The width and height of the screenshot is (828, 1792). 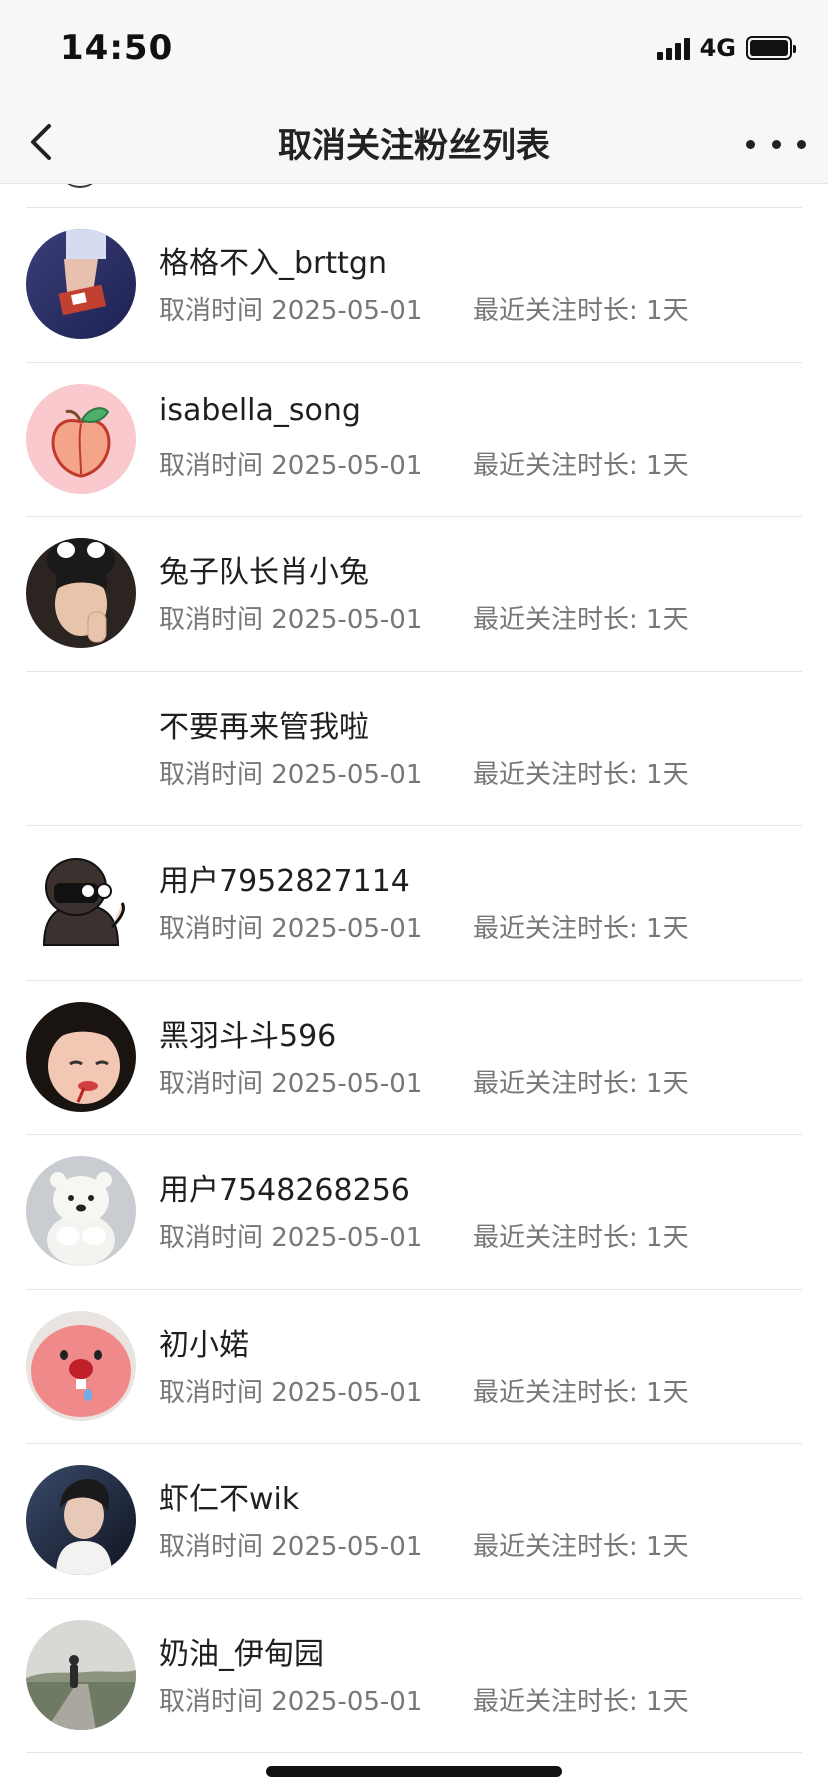 I want to click on user-name: 奶油_伊甸园, so click(x=241, y=1654).